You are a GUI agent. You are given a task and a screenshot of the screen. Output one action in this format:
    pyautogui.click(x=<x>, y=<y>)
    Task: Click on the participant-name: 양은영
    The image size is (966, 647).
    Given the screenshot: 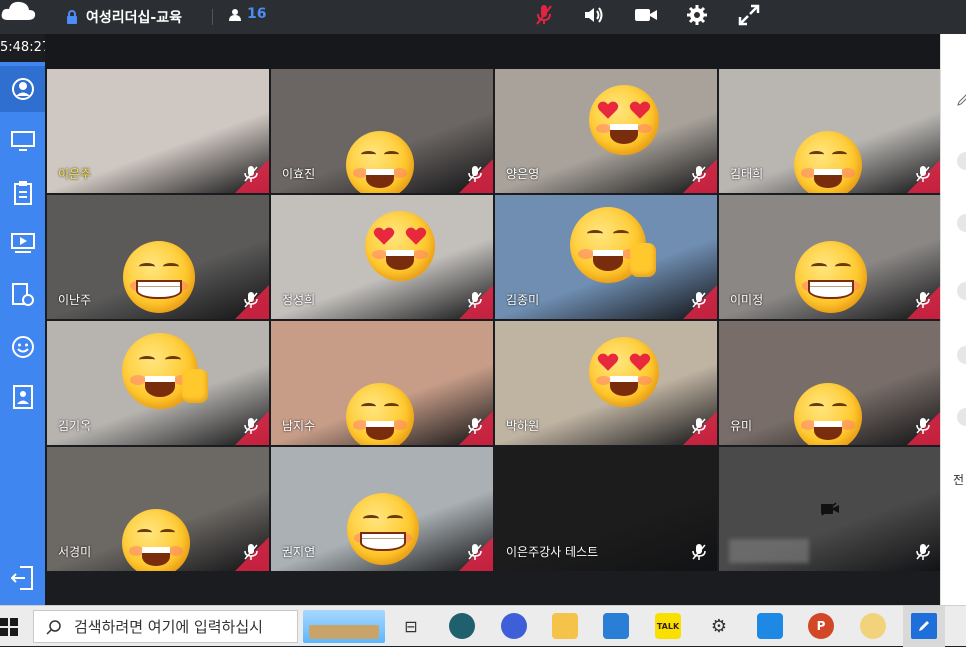 What is the action you would take?
    pyautogui.click(x=523, y=174)
    